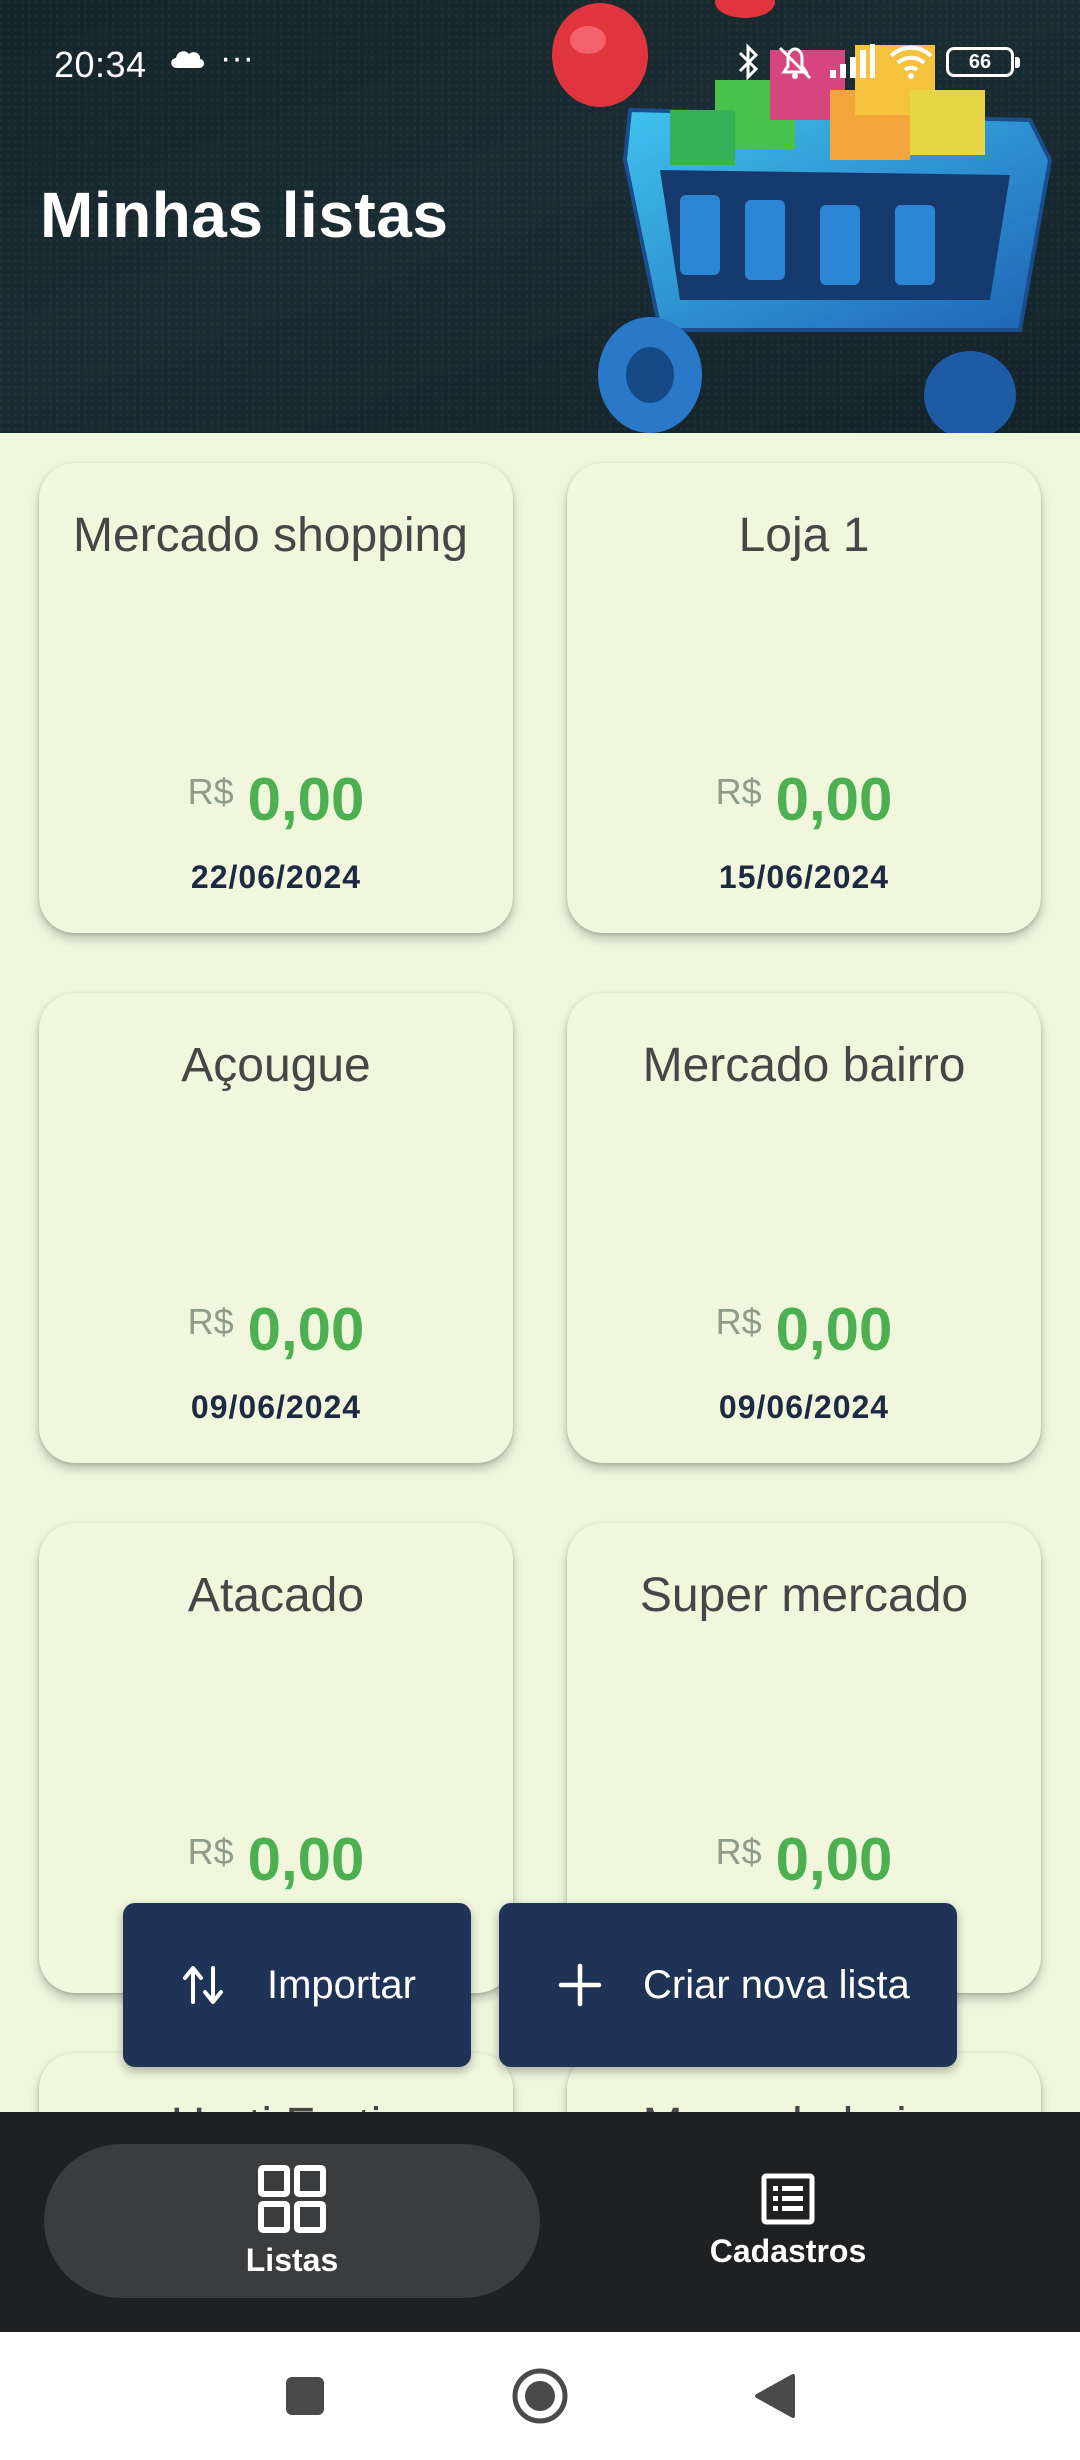  I want to click on more-notifications-indicator: ···, so click(237, 58).